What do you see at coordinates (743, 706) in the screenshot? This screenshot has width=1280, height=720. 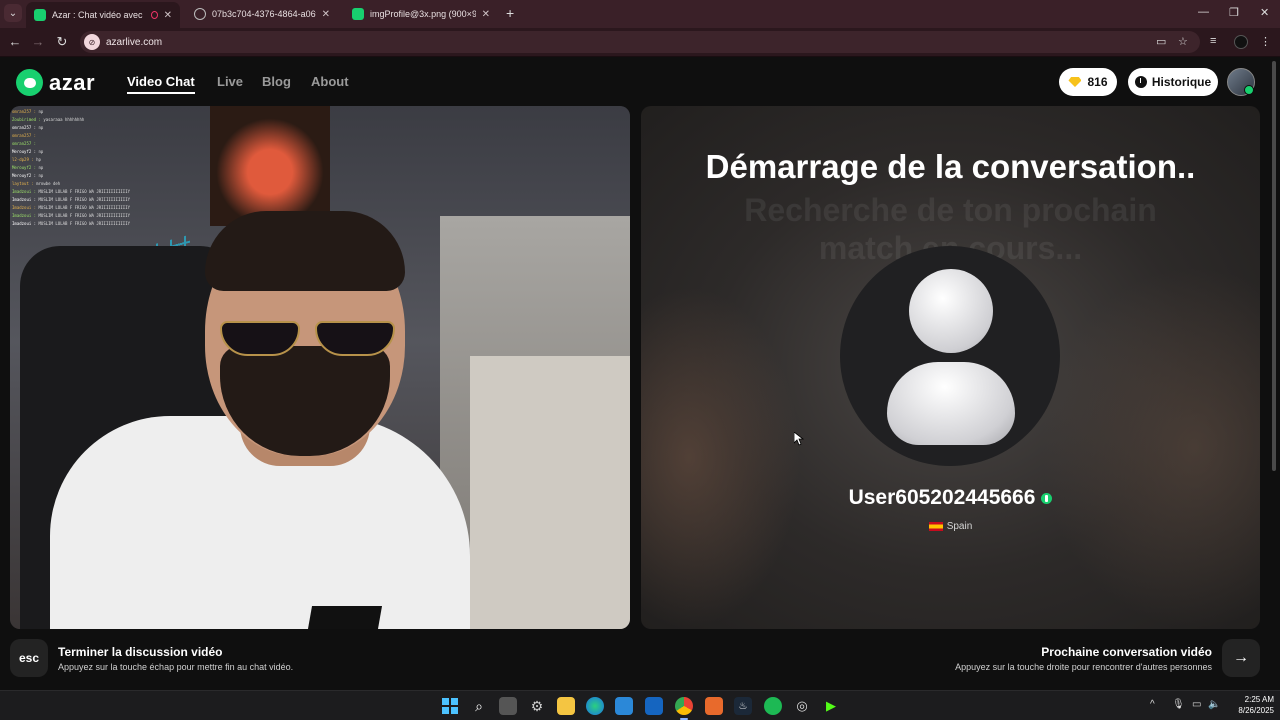 I see `steam-icon: ♨` at bounding box center [743, 706].